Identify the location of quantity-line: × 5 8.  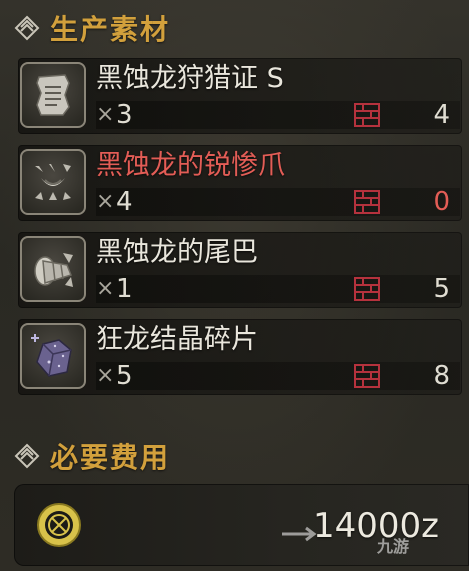
(278, 376).